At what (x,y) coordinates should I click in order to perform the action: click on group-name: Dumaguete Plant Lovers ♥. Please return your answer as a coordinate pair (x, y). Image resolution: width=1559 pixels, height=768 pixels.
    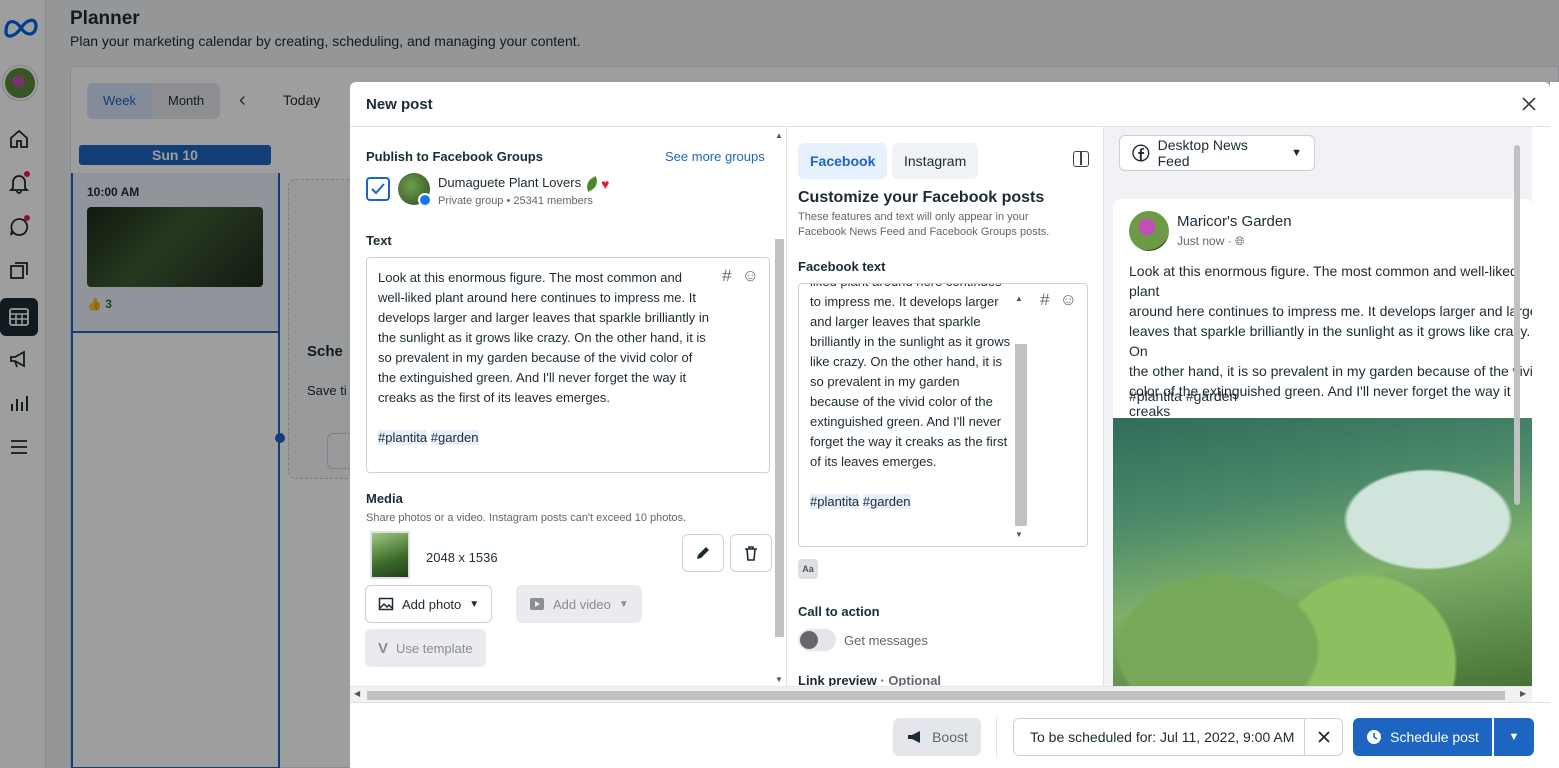
    Looking at the image, I should click on (524, 183).